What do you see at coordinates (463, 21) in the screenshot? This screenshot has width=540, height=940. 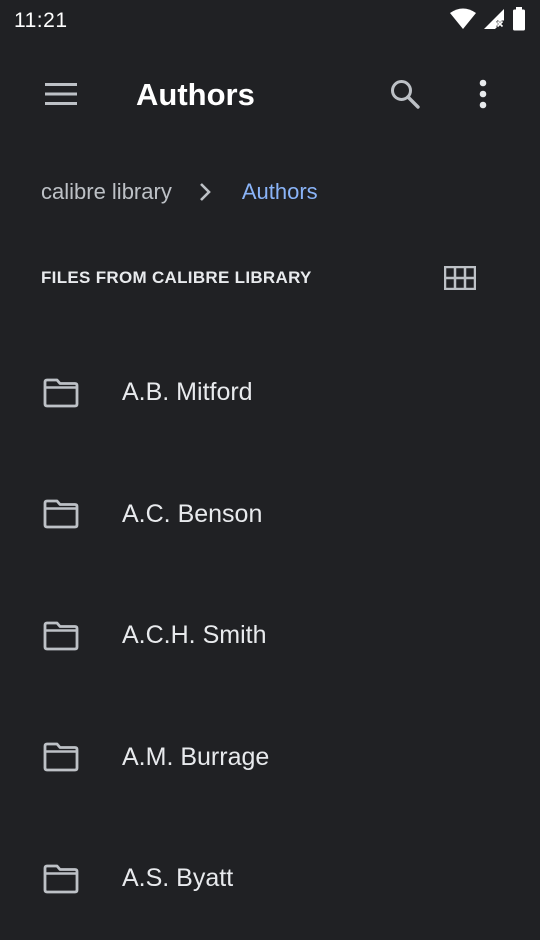 I see `wifi-icon` at bounding box center [463, 21].